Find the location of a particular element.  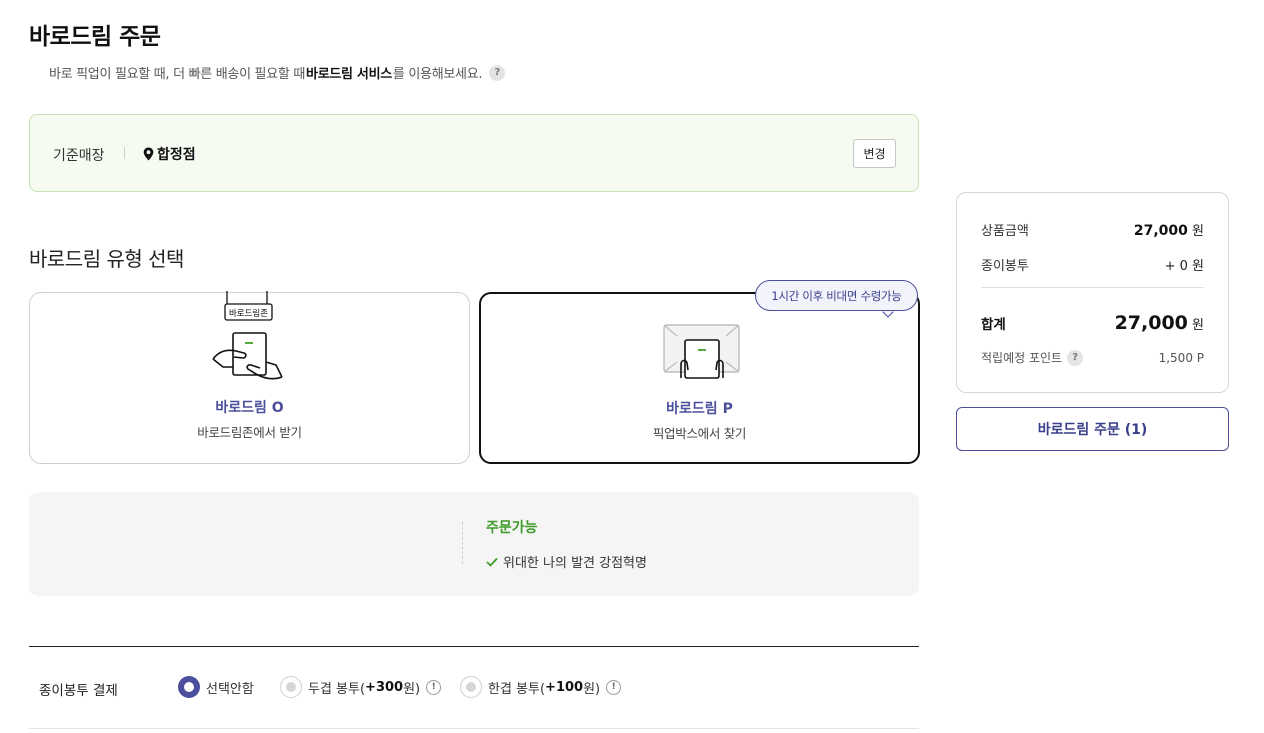

pickup-zone-illustration-icon: 바로드림존 is located at coordinates (247, 335).